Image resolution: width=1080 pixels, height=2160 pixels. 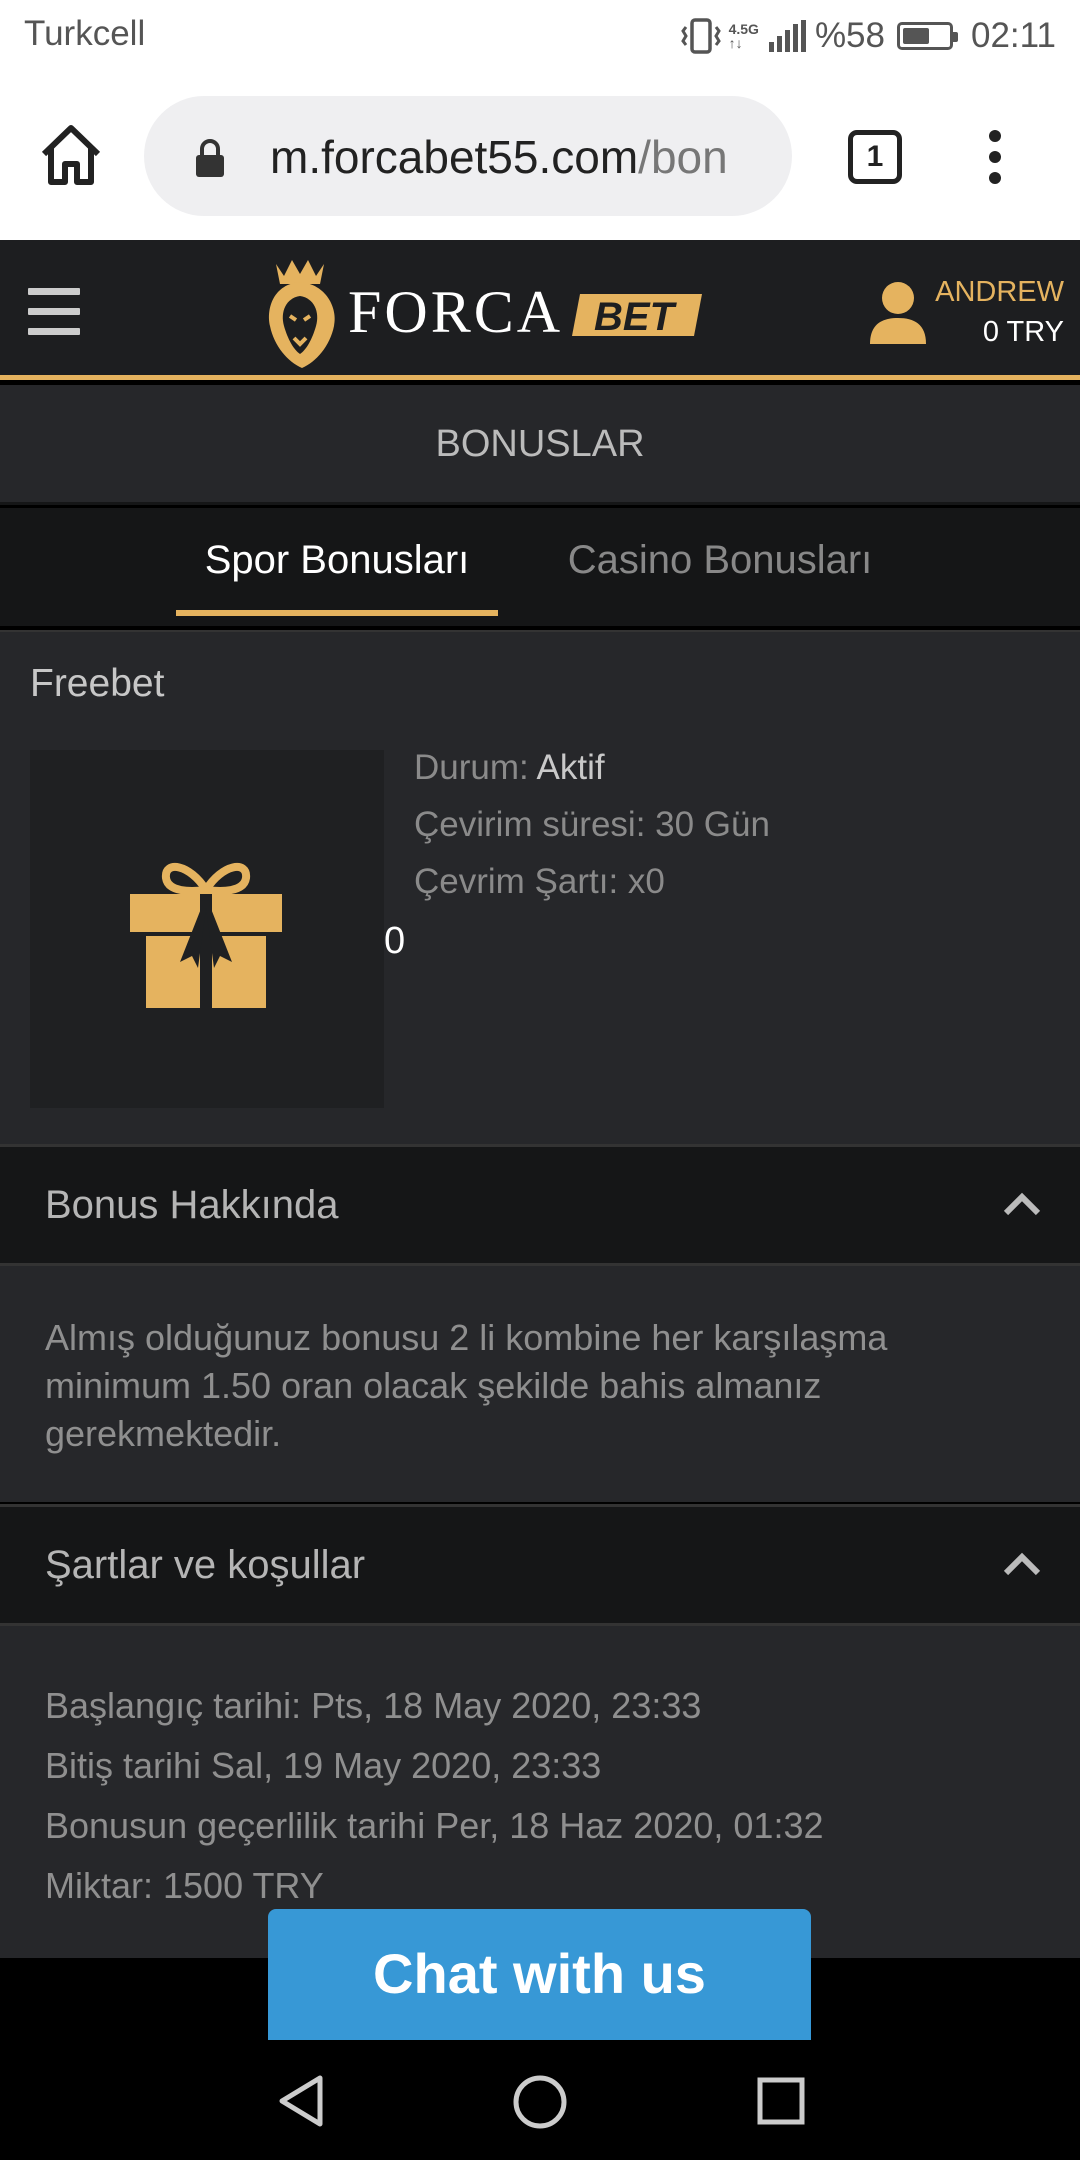 I want to click on bonus-tabs: Spor Bonusları Casino Bonusları, so click(x=540, y=567).